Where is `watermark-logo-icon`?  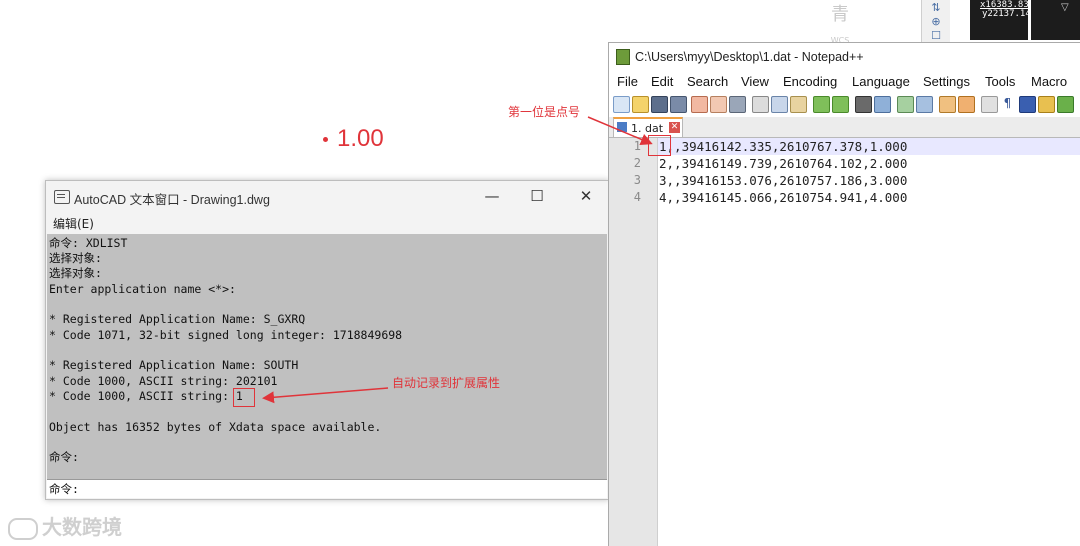 watermark-logo-icon is located at coordinates (23, 528).